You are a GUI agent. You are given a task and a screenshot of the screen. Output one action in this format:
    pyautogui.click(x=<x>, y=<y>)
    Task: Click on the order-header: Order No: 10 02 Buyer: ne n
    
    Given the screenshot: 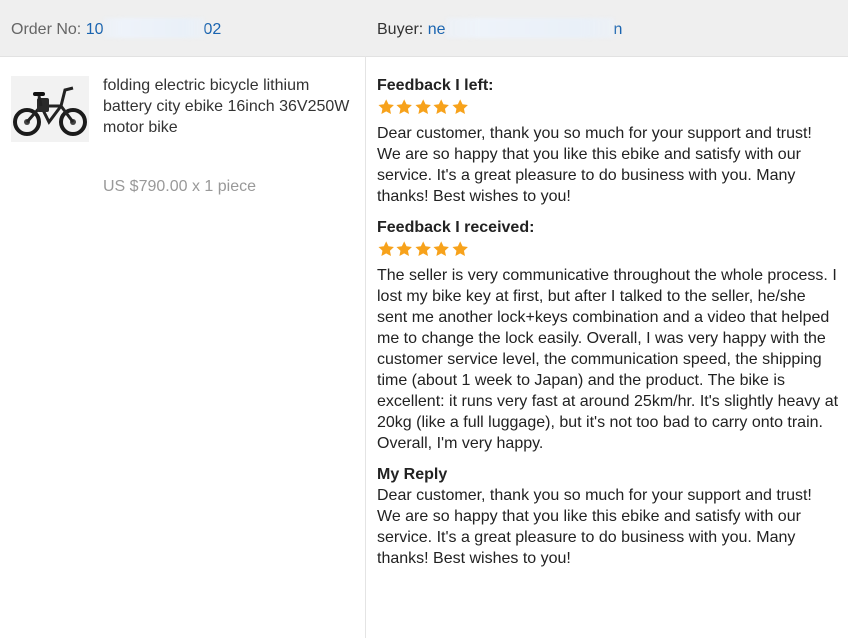 What is the action you would take?
    pyautogui.click(x=424, y=28)
    